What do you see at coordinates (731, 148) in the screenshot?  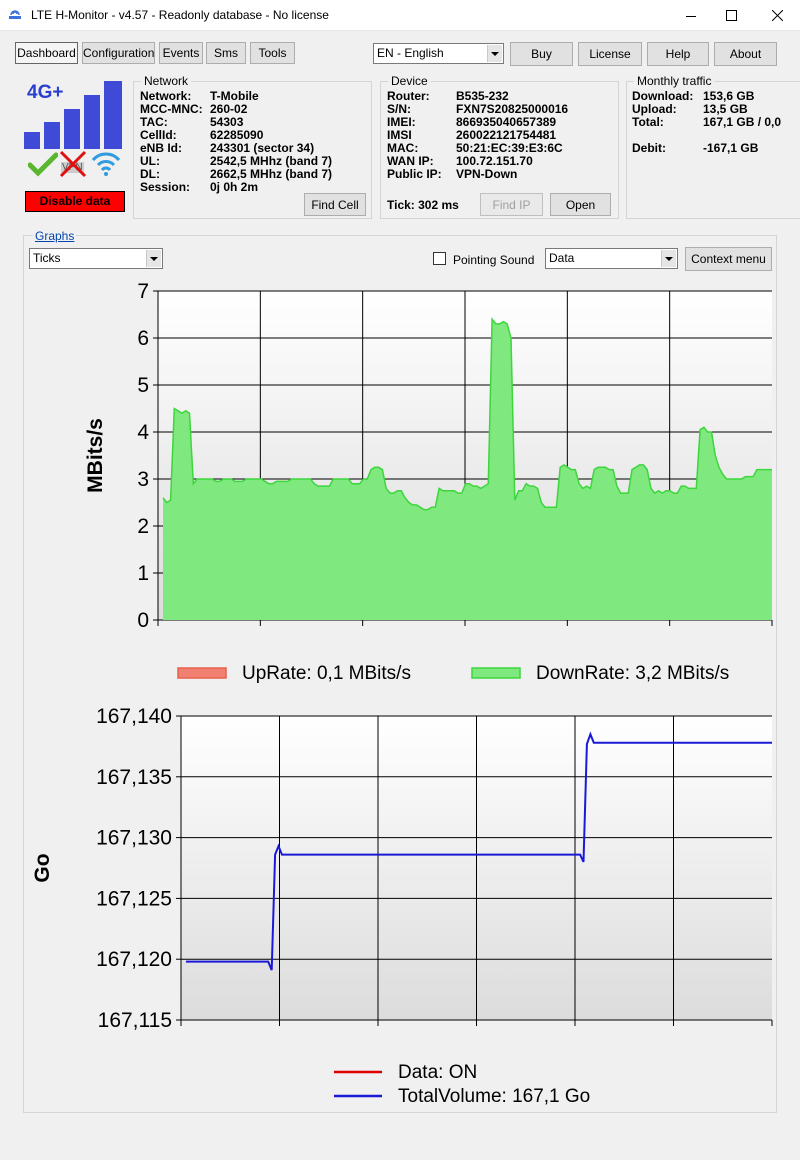 I see `traffic-value: -167,1 GB` at bounding box center [731, 148].